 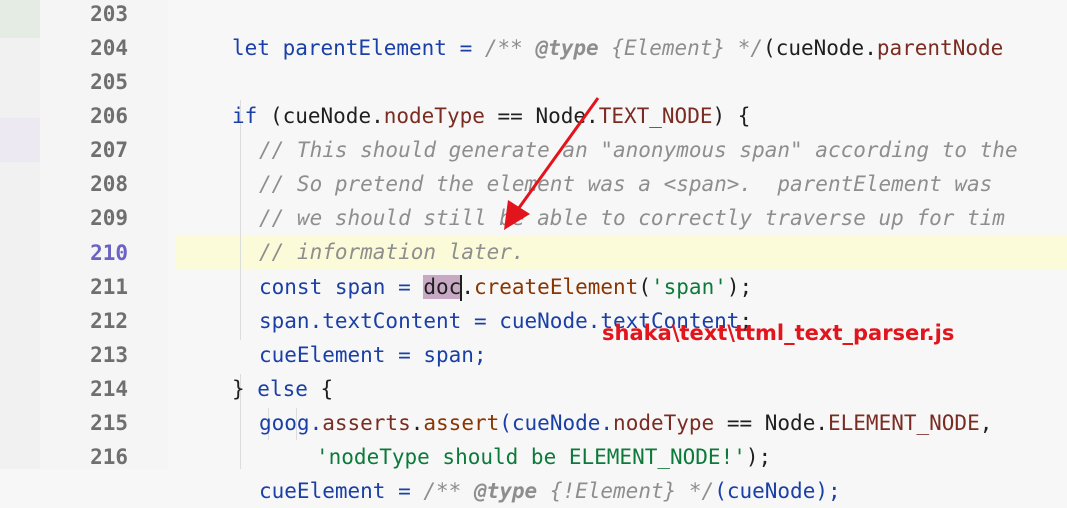 I want to click on line-number: 204, so click(x=109, y=48).